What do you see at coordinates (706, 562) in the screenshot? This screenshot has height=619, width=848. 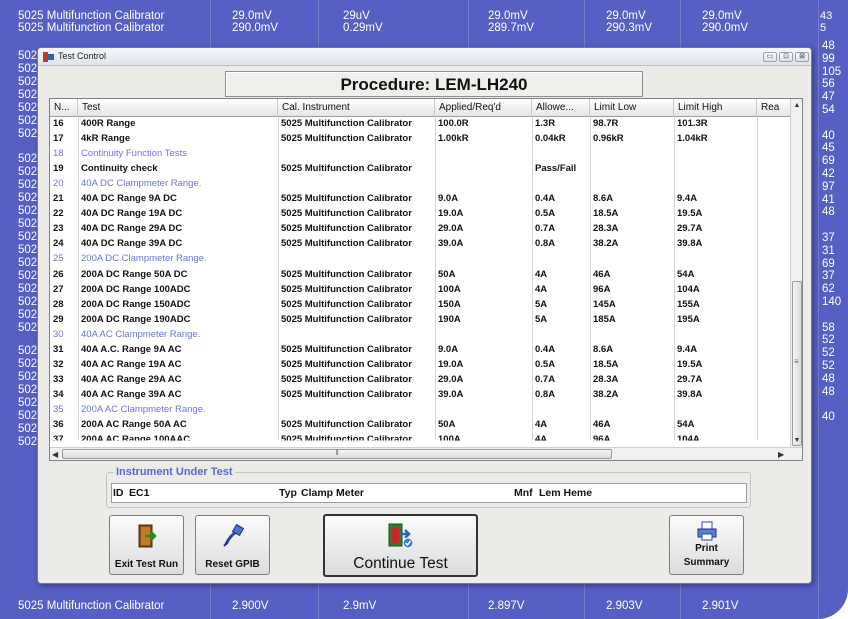 I see `print-summary-label-line2: Summary` at bounding box center [706, 562].